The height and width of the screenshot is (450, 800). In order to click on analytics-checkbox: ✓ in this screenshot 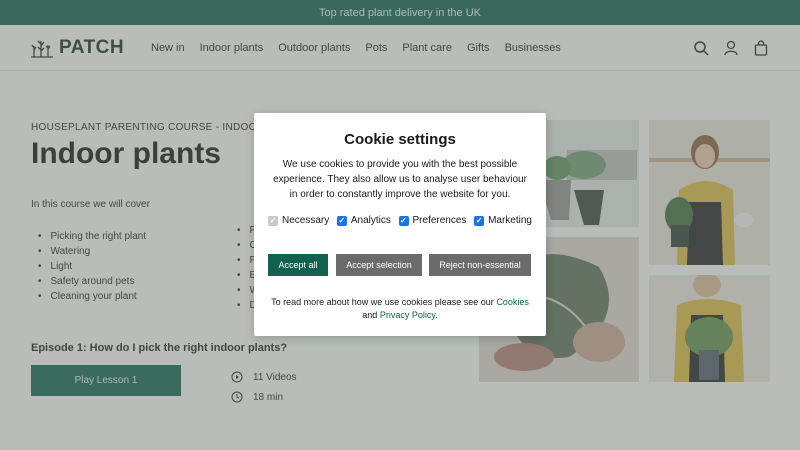, I will do `click(341, 220)`.